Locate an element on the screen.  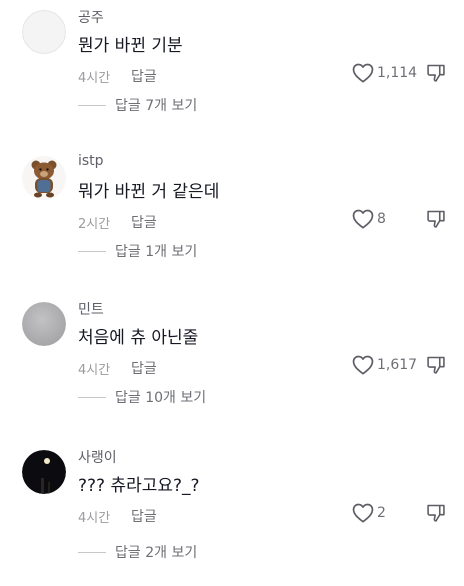
comment-username: 사랭이 is located at coordinates (97, 457).